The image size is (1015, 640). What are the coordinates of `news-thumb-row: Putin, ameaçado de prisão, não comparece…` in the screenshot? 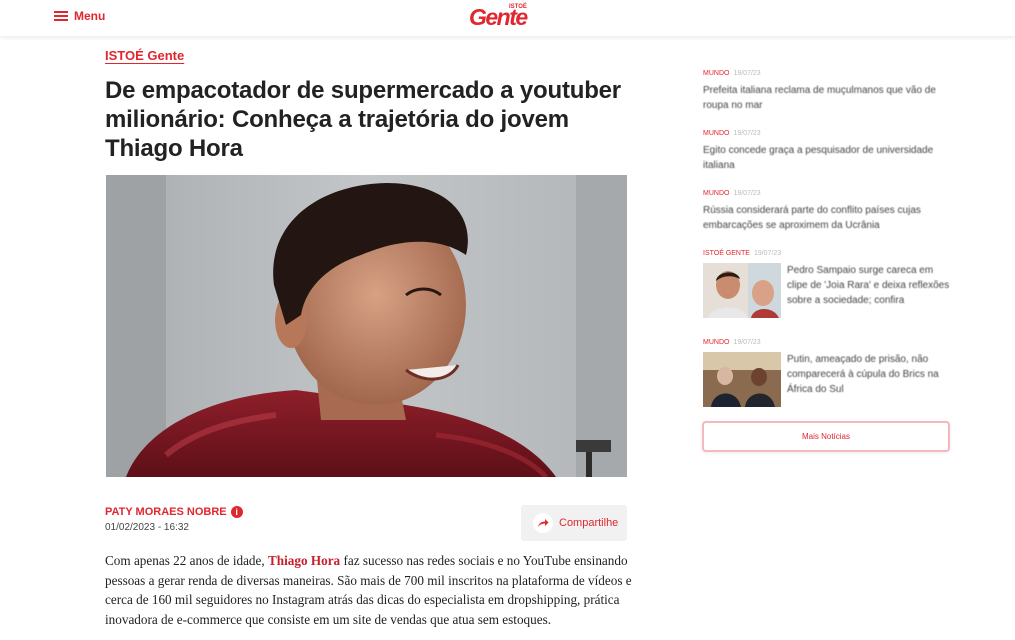 It's located at (828, 379).